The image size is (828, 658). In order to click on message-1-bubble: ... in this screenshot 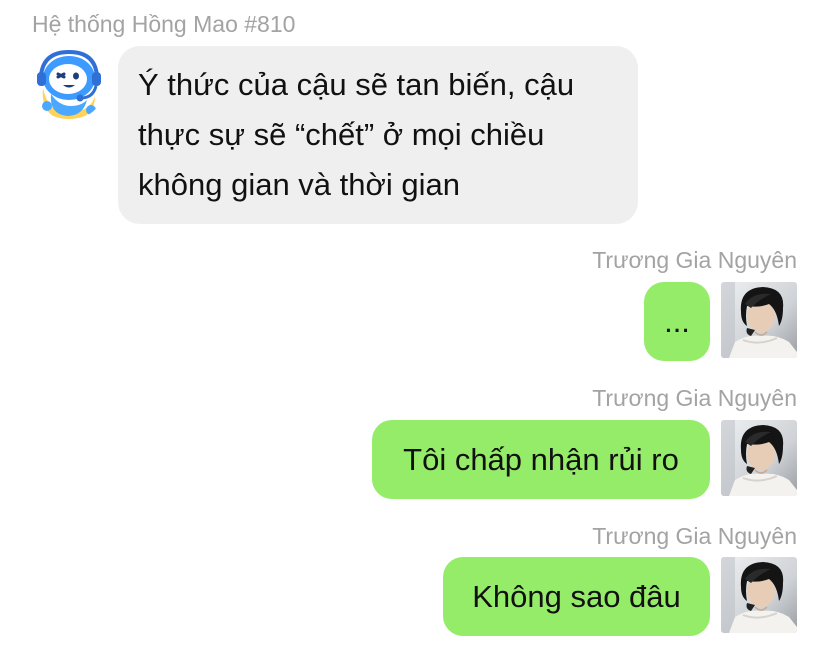, I will do `click(677, 321)`.